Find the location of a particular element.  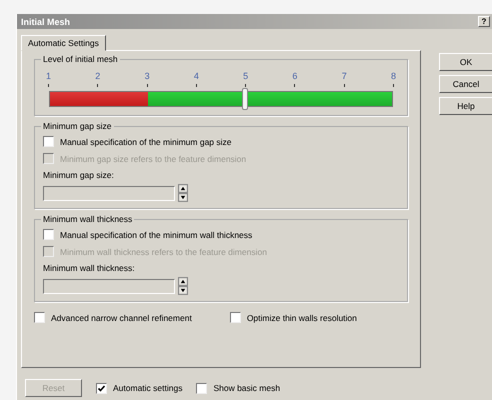

tab: Automatic Settings is located at coordinates (63, 43).